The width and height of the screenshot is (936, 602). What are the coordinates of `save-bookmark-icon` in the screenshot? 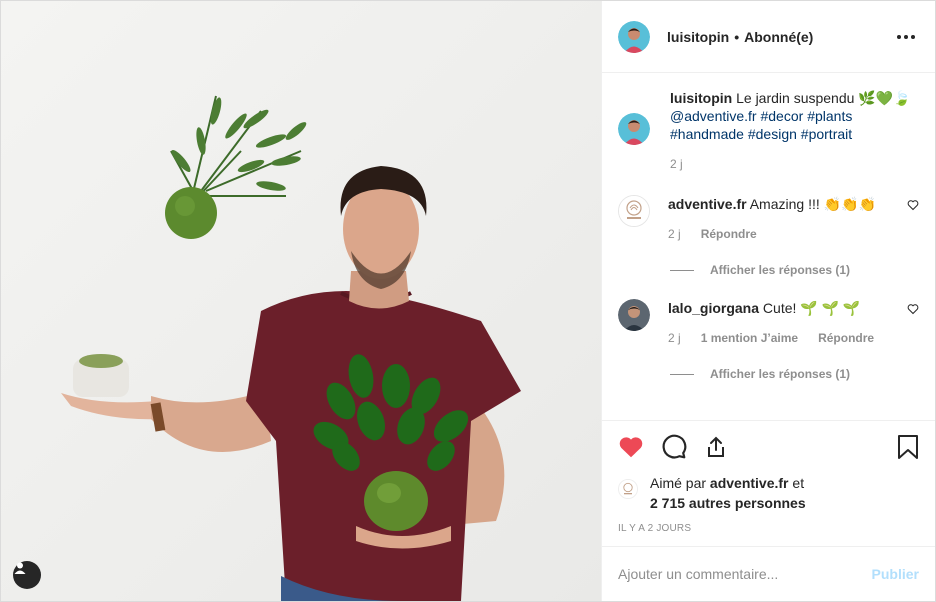 It's located at (908, 447).